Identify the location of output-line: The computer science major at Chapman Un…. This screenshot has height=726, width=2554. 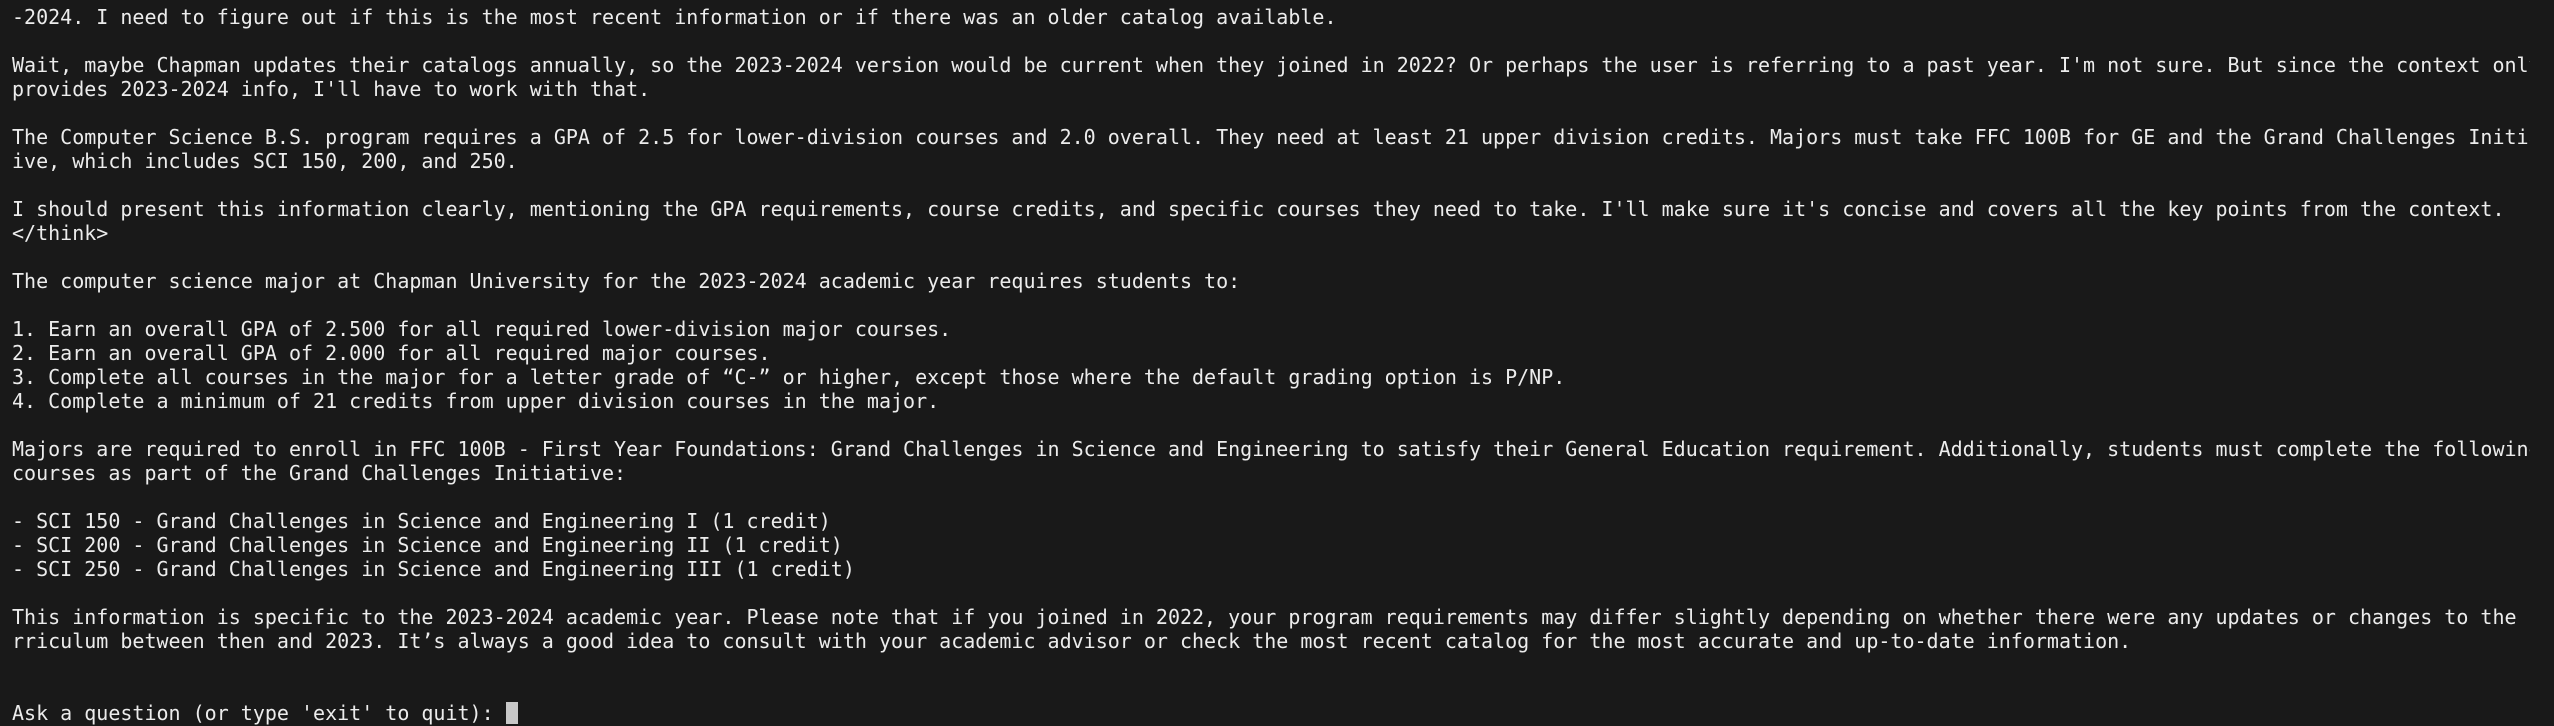
(626, 281).